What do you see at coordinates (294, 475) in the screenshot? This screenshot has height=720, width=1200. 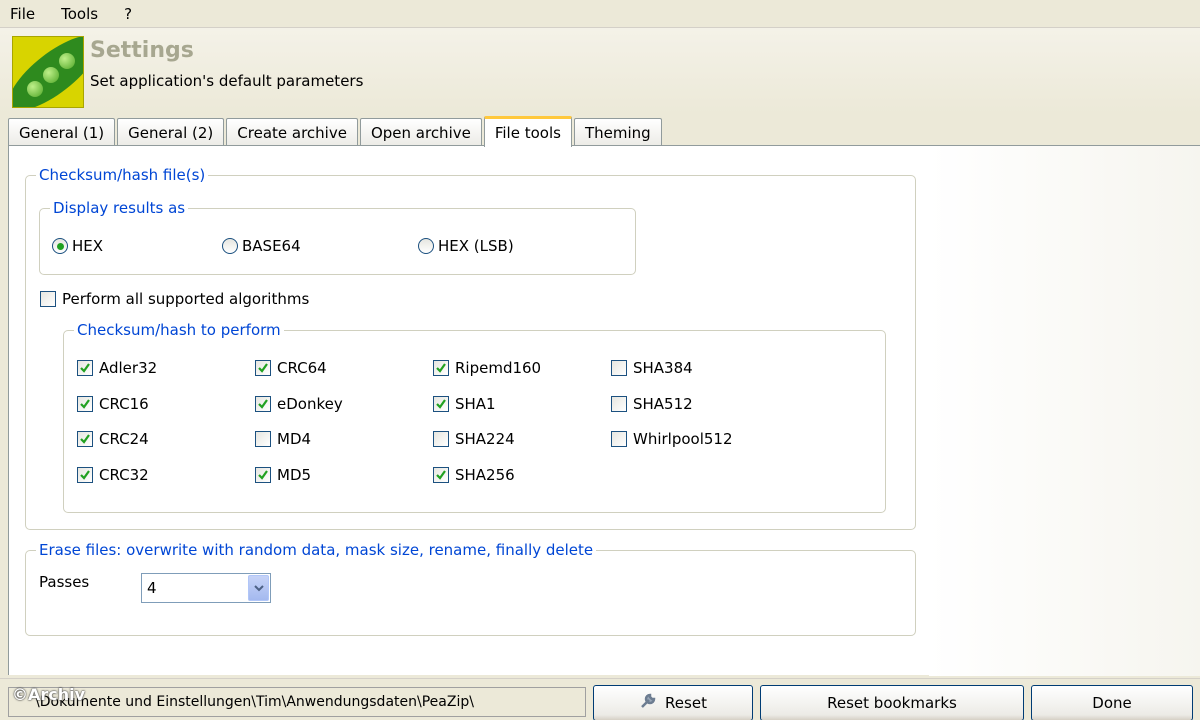 I see `algorithm-label: MD5` at bounding box center [294, 475].